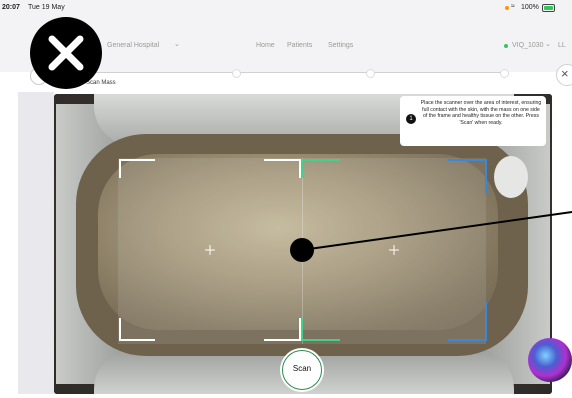  I want to click on close-overlay-button, so click(66, 53).